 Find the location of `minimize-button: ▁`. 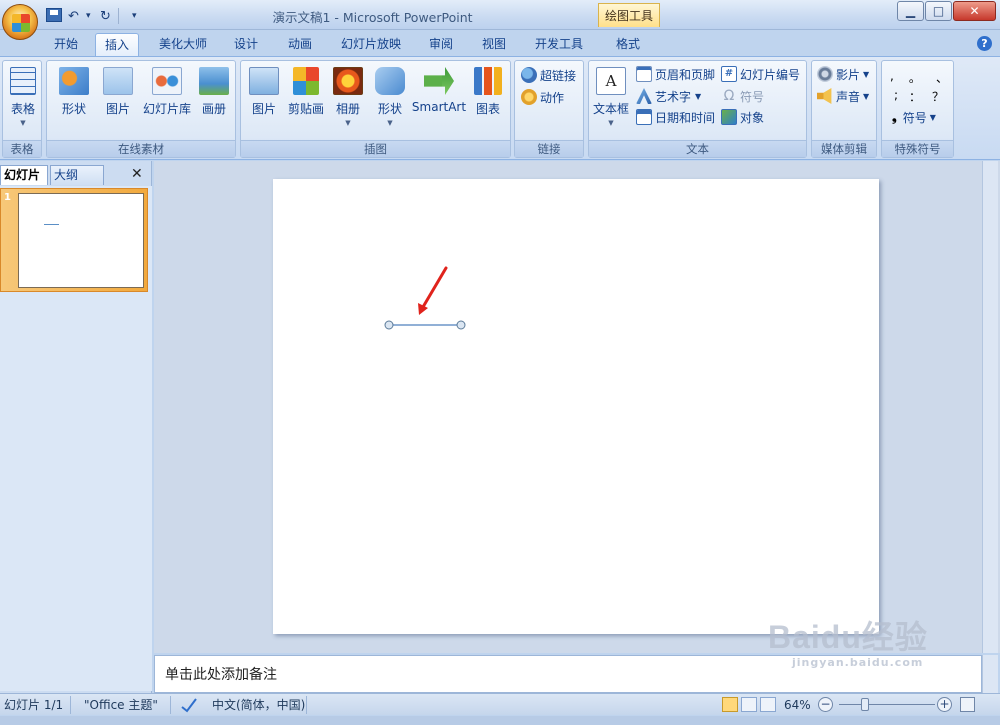

minimize-button: ▁ is located at coordinates (910, 11).